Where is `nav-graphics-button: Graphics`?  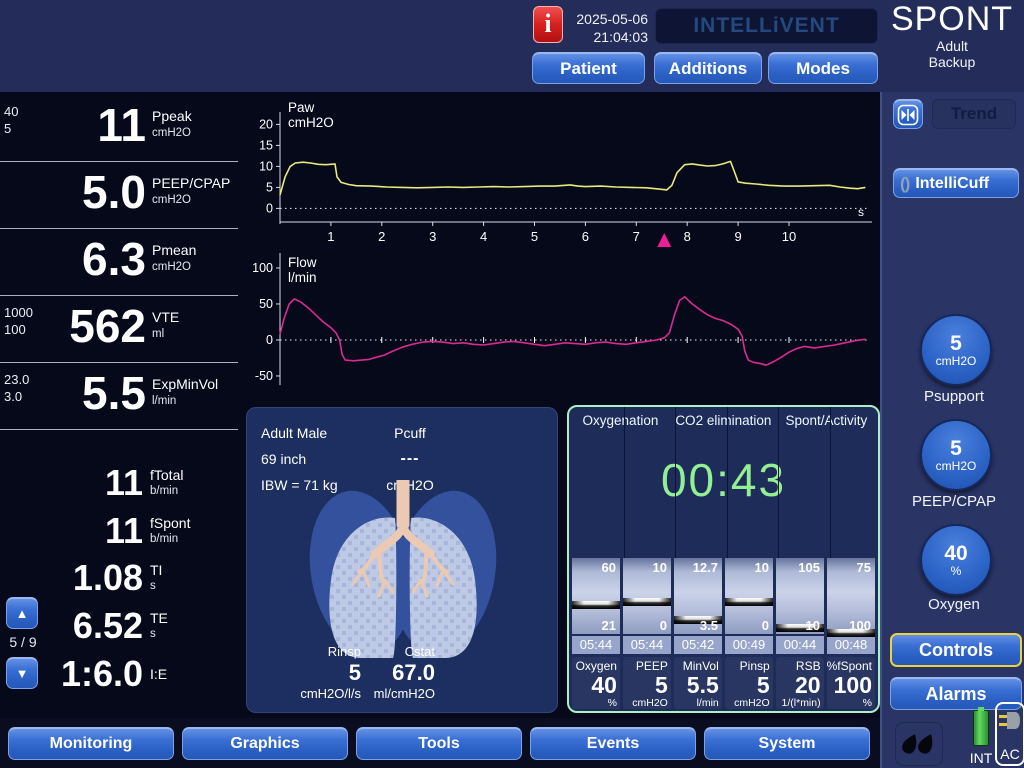
nav-graphics-button: Graphics is located at coordinates (265, 743).